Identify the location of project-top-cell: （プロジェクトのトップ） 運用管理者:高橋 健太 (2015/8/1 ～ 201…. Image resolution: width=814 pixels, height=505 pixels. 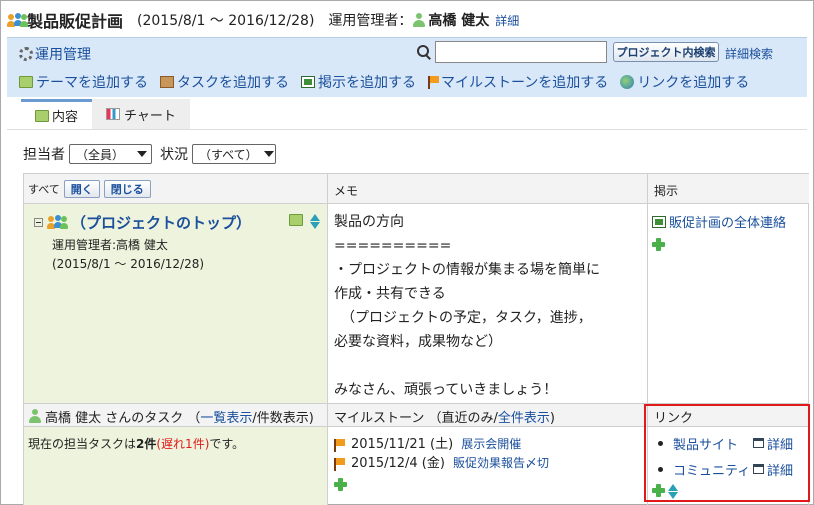
(176, 304).